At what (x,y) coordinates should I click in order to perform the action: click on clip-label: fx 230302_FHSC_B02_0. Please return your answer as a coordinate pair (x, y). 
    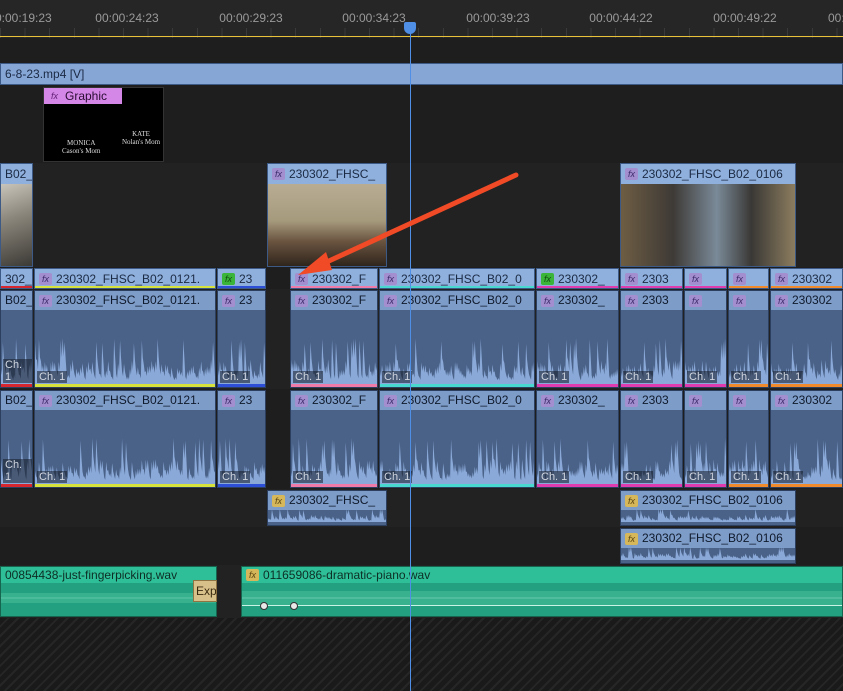
    Looking at the image, I should click on (457, 300).